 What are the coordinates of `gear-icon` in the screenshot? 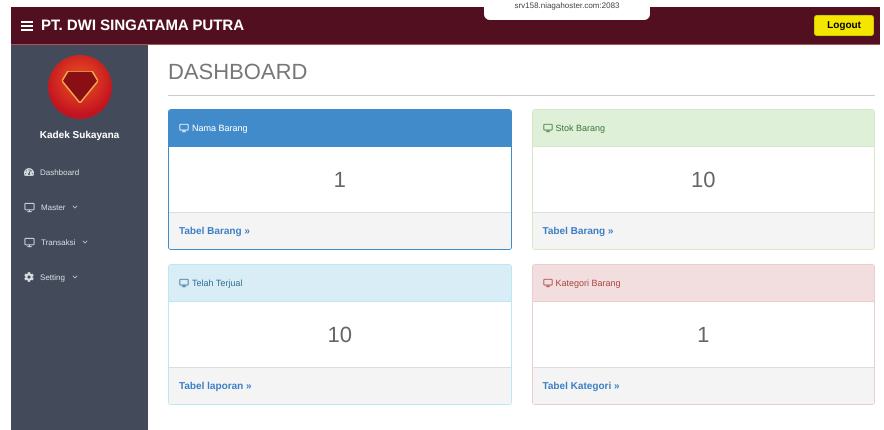 It's located at (29, 277).